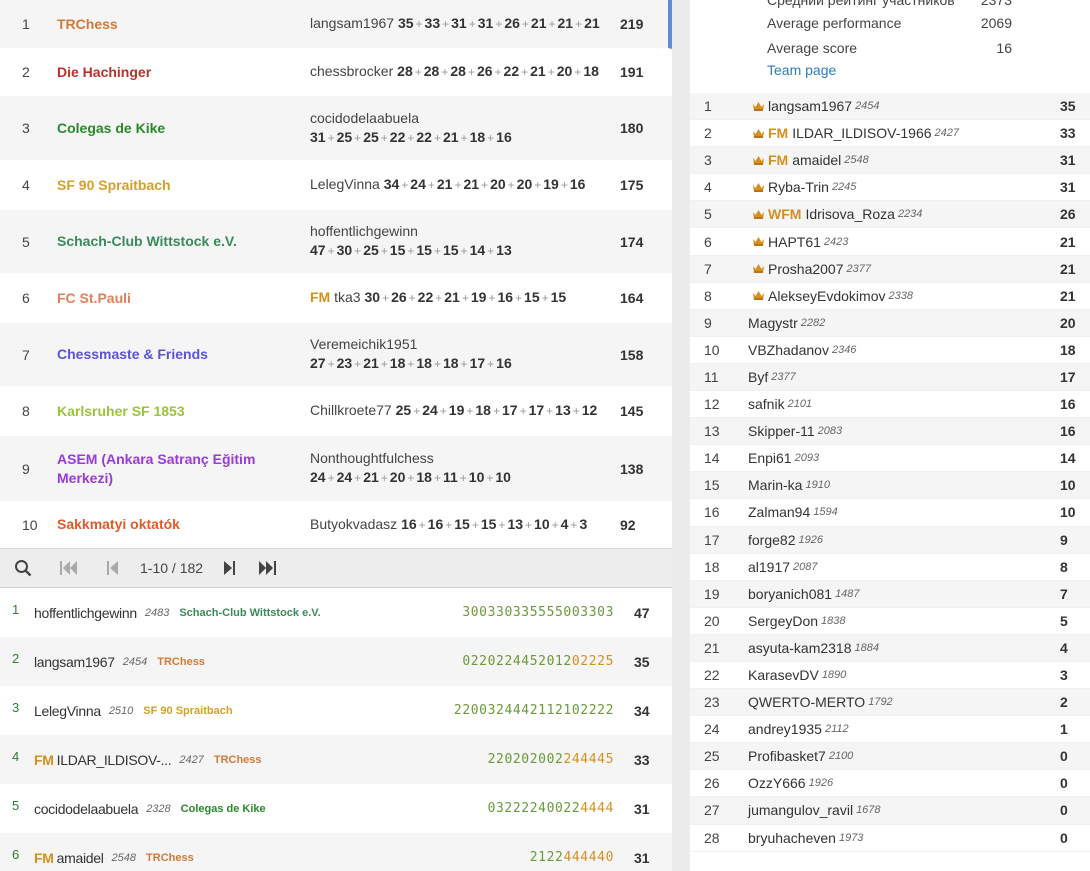 The height and width of the screenshot is (871, 1090). What do you see at coordinates (353, 524) in the screenshot?
I see `team-lead-player: Butyokvadasz` at bounding box center [353, 524].